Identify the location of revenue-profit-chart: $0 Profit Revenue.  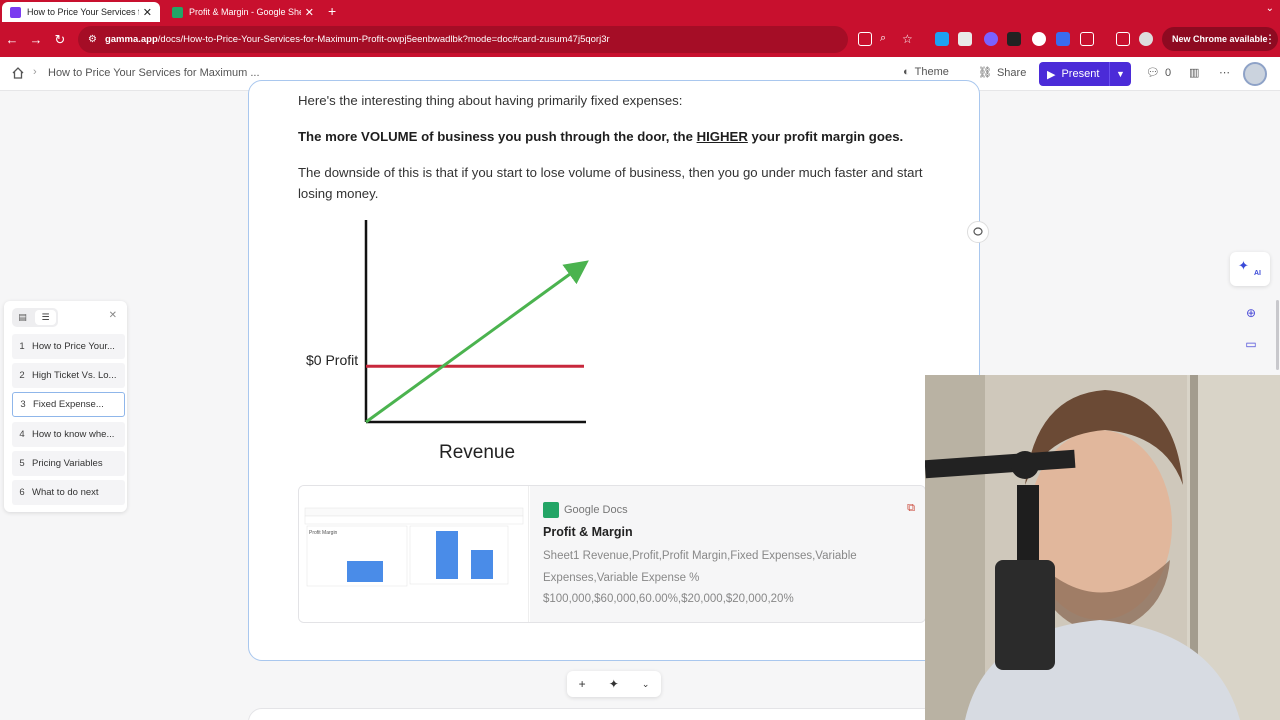
(448, 340).